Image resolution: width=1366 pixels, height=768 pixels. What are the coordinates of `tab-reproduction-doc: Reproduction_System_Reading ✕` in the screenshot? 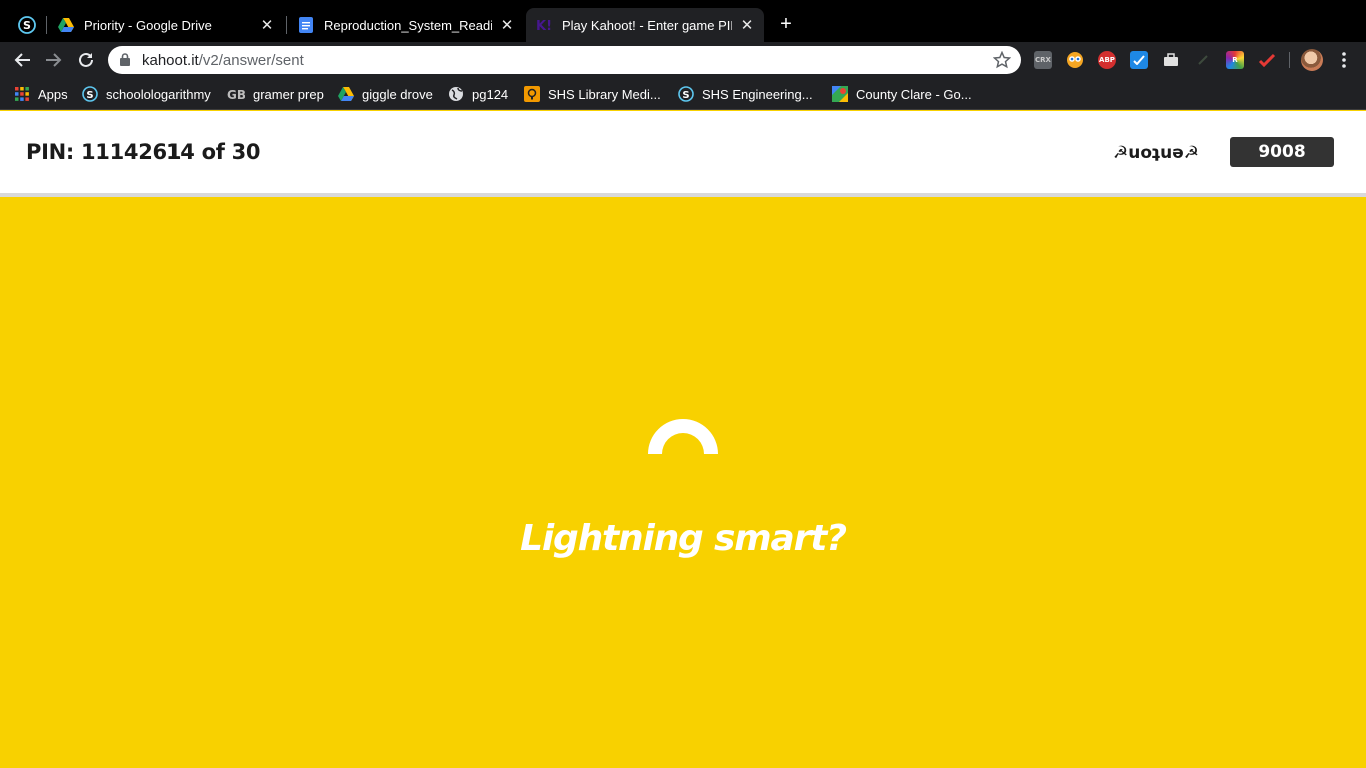 It's located at (406, 25).